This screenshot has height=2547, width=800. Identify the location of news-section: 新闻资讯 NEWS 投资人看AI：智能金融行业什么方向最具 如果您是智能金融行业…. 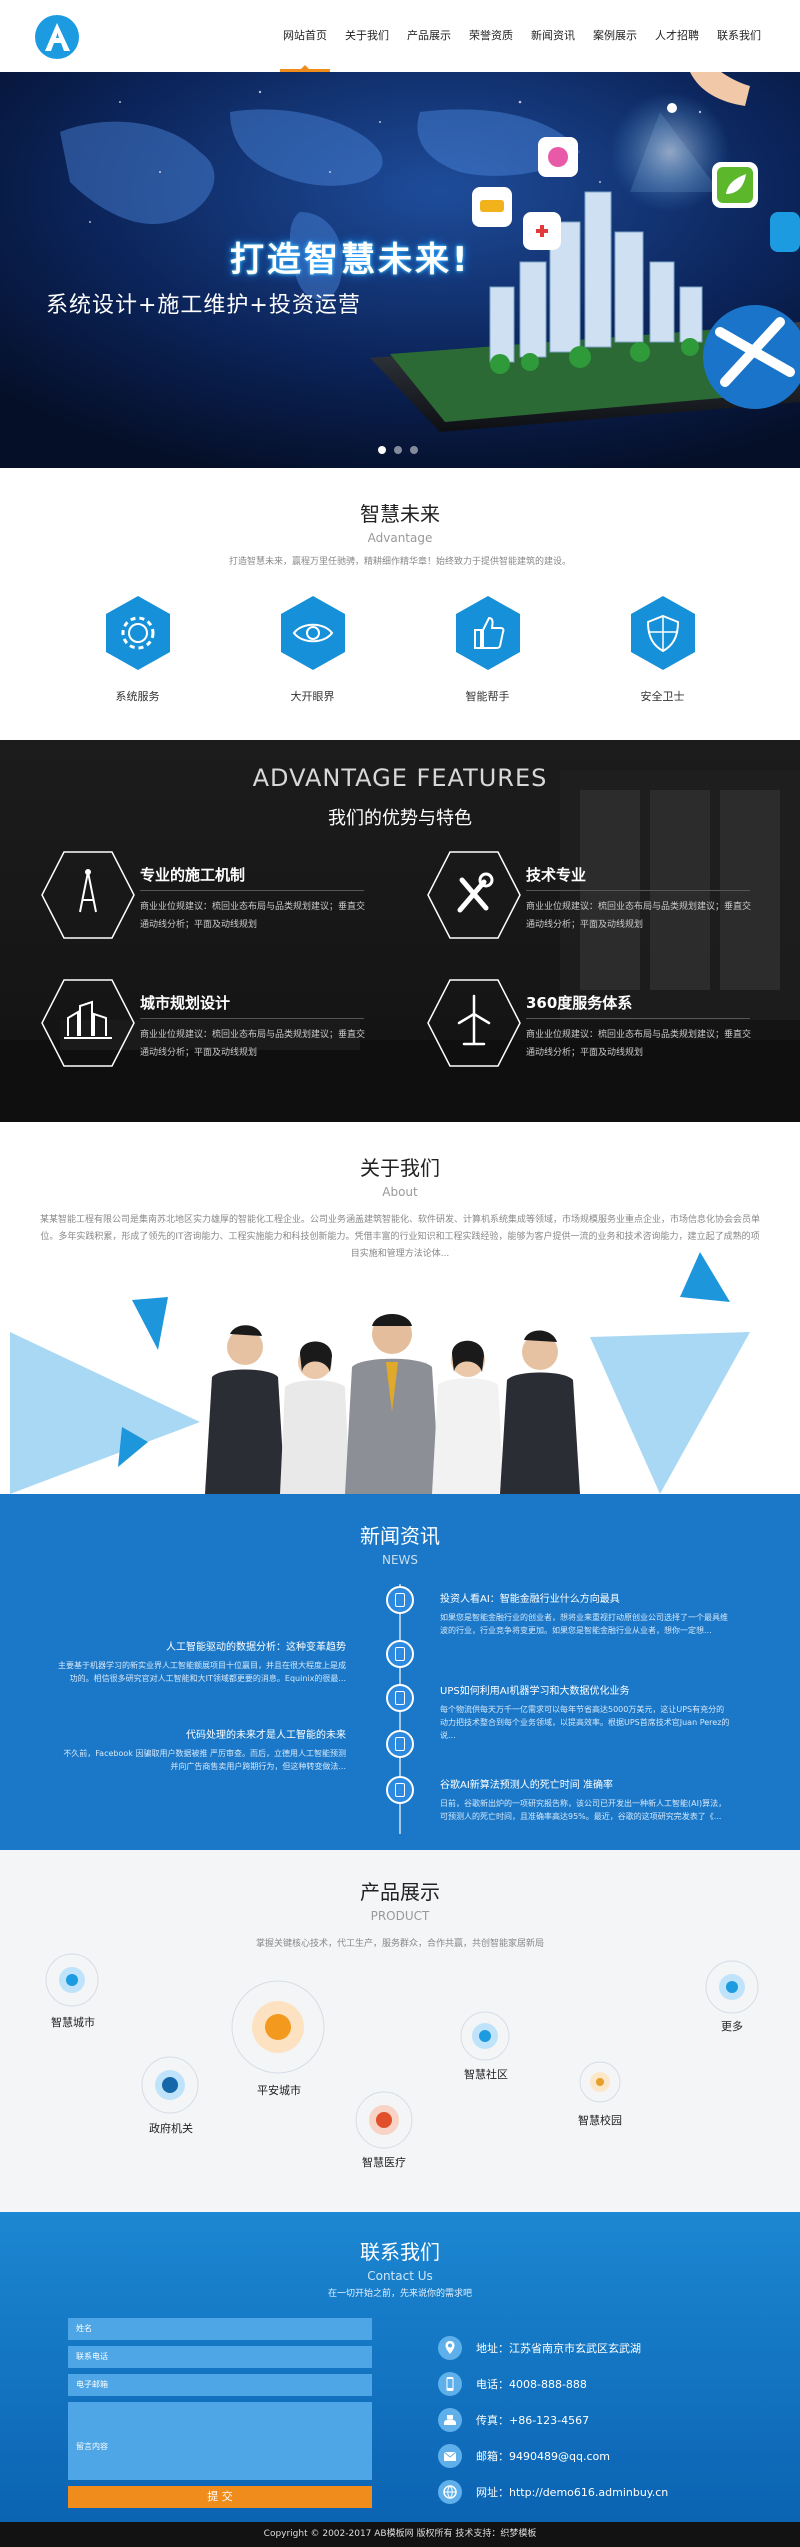
(400, 1672).